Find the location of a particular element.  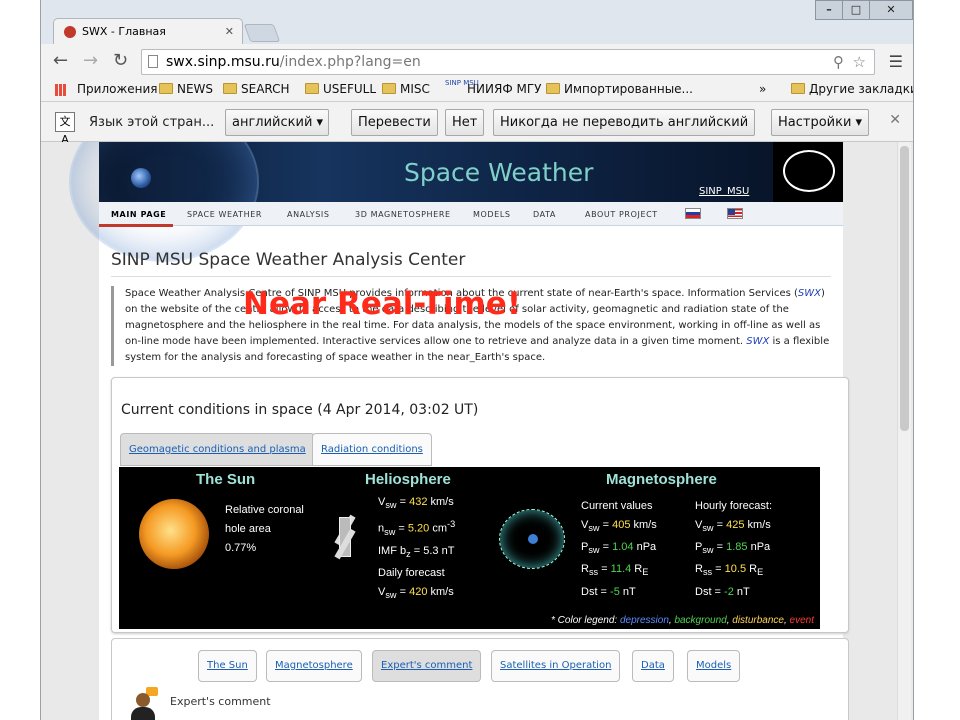

title-bar: SWX - Главная ✕ – □ ✕ is located at coordinates (477, 22).